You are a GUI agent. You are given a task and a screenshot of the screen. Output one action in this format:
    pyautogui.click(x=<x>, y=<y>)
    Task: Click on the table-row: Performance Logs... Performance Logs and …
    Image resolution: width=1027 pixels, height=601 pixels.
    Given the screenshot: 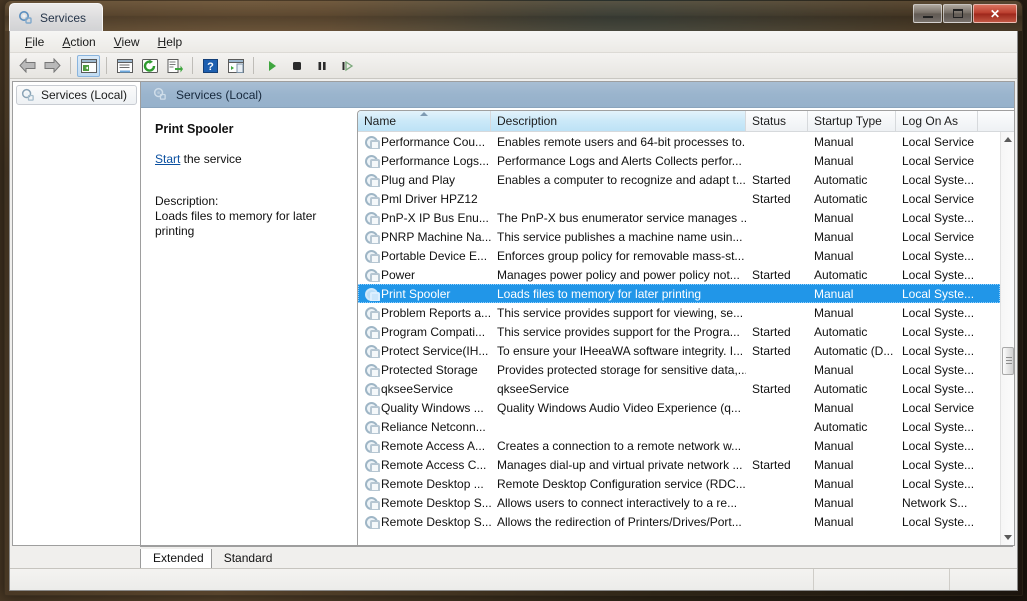 What is the action you would take?
    pyautogui.click(x=679, y=160)
    